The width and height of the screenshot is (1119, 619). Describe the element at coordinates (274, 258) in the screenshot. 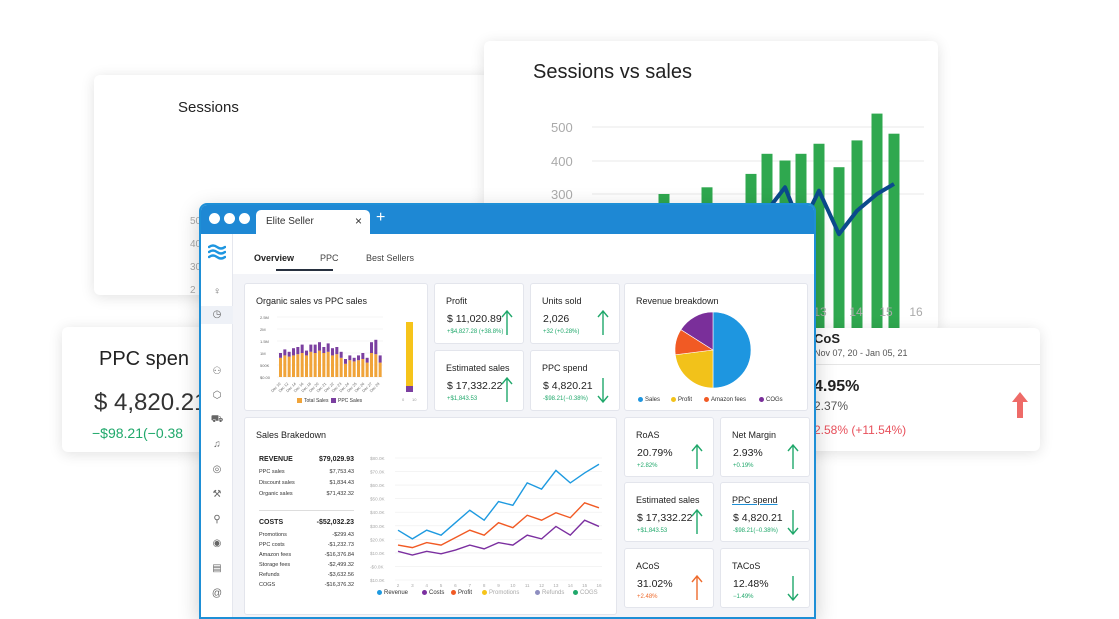

I see `tab-overview: Overview` at that location.